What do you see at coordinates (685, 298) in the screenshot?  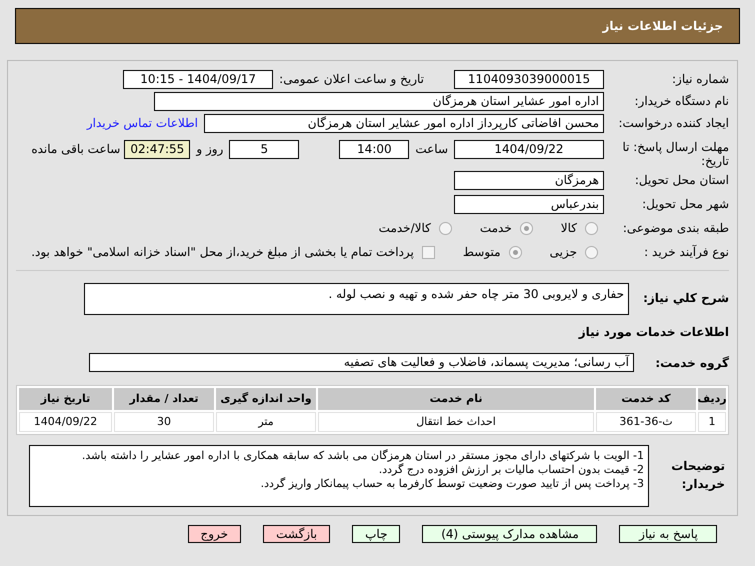 I see `field-label: شرح کلي نیاز:` at bounding box center [685, 298].